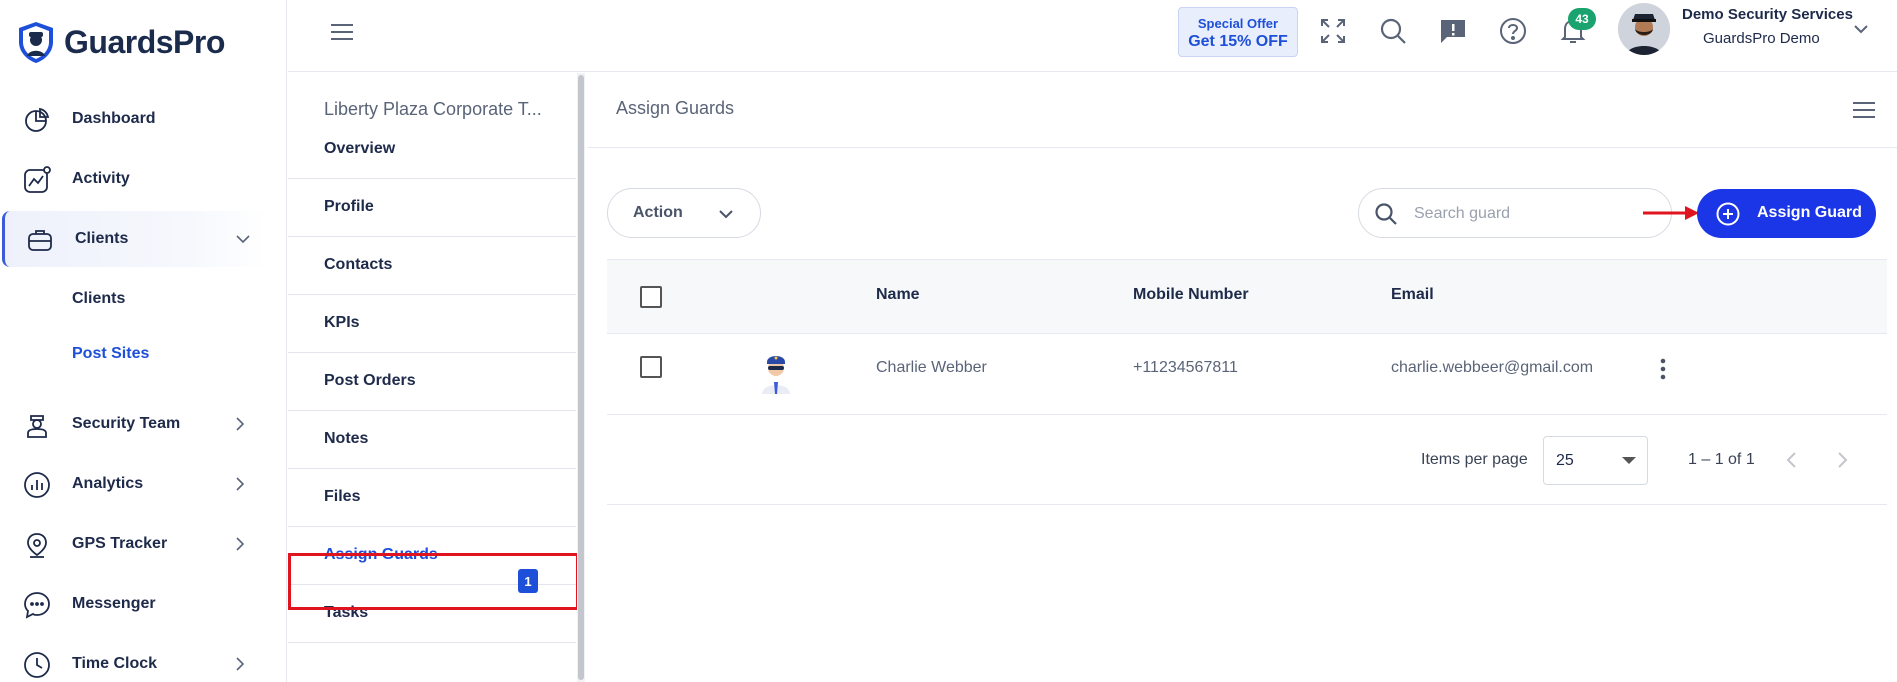 The width and height of the screenshot is (1897, 682). What do you see at coordinates (1238, 23) in the screenshot?
I see `offer-title: Special Offer` at bounding box center [1238, 23].